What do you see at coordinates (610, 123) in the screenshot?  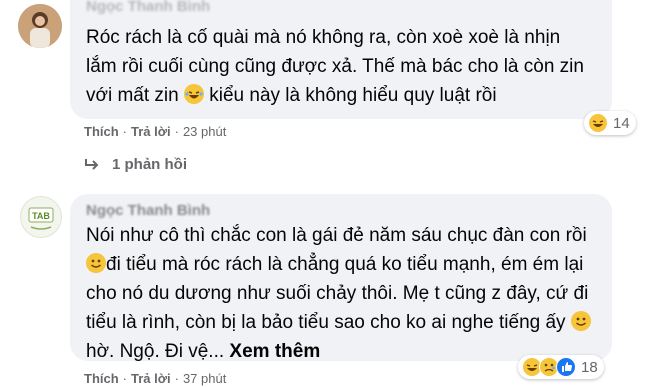 I see `reaction-summary: 14` at bounding box center [610, 123].